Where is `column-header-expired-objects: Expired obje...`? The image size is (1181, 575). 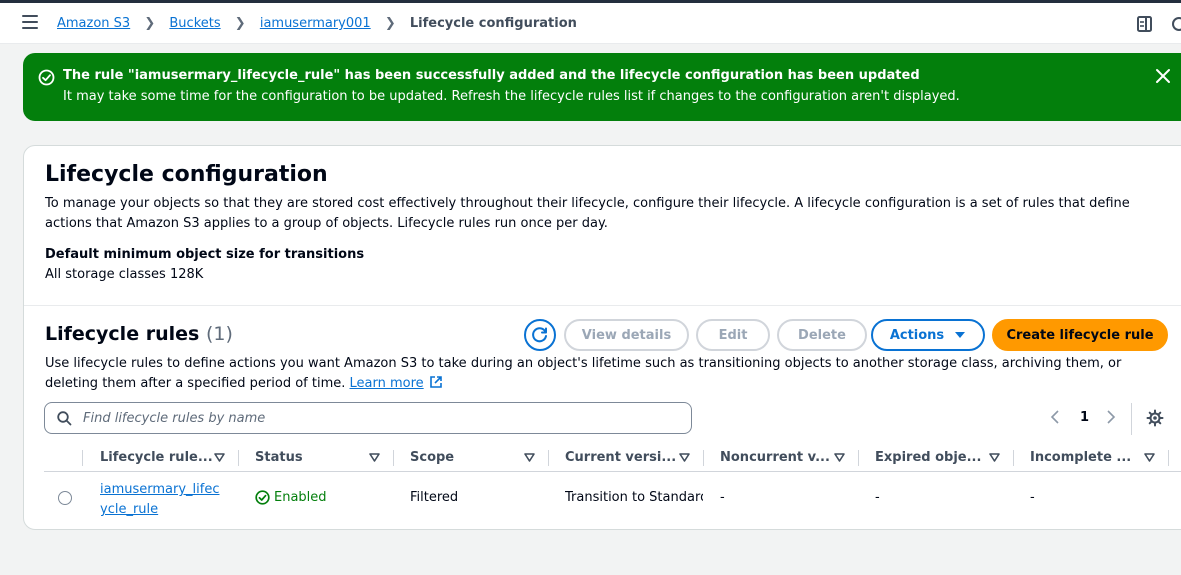 column-header-expired-objects: Expired obje... is located at coordinates (940, 457).